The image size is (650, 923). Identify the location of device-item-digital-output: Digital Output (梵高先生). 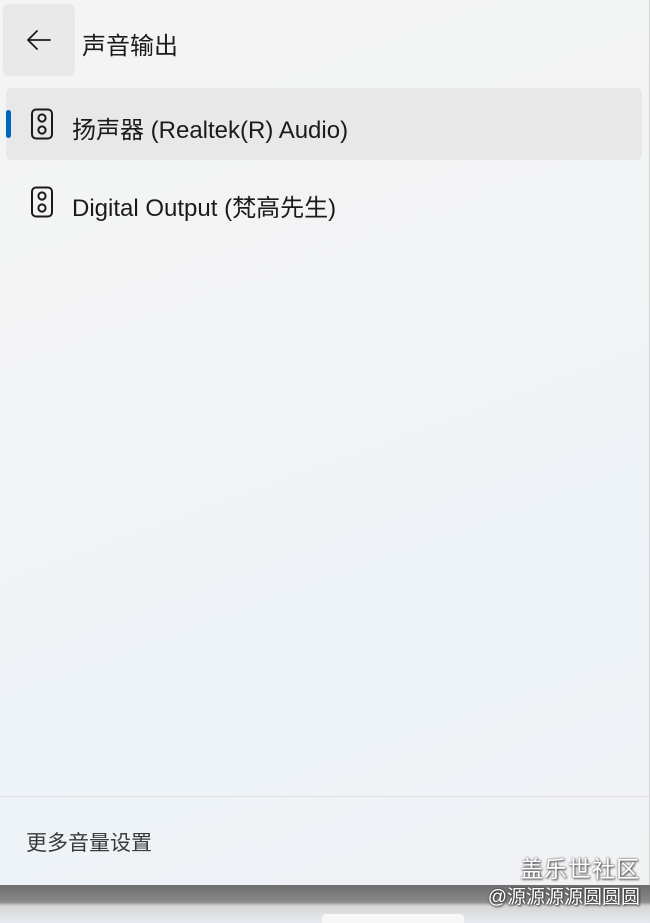
(324, 202).